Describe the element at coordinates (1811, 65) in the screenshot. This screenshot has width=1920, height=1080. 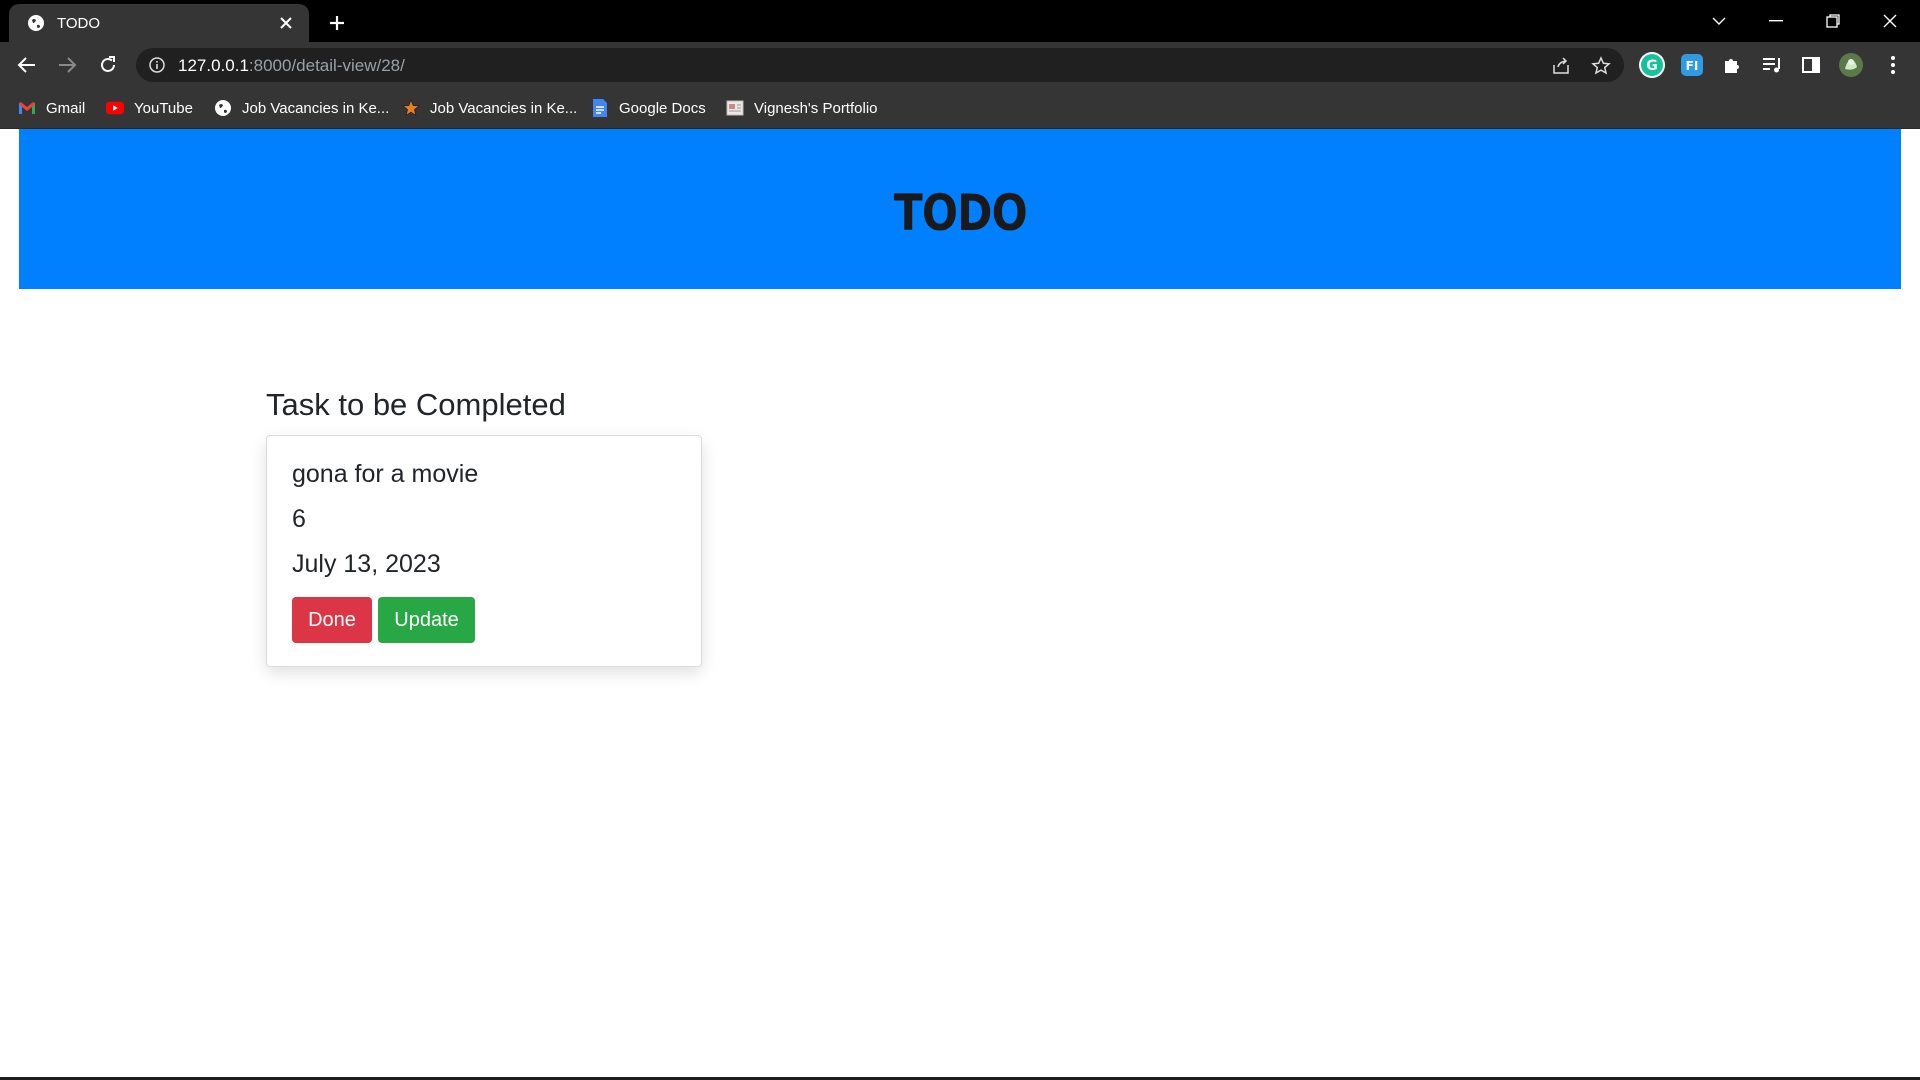
I see `side-panel-icon` at that location.